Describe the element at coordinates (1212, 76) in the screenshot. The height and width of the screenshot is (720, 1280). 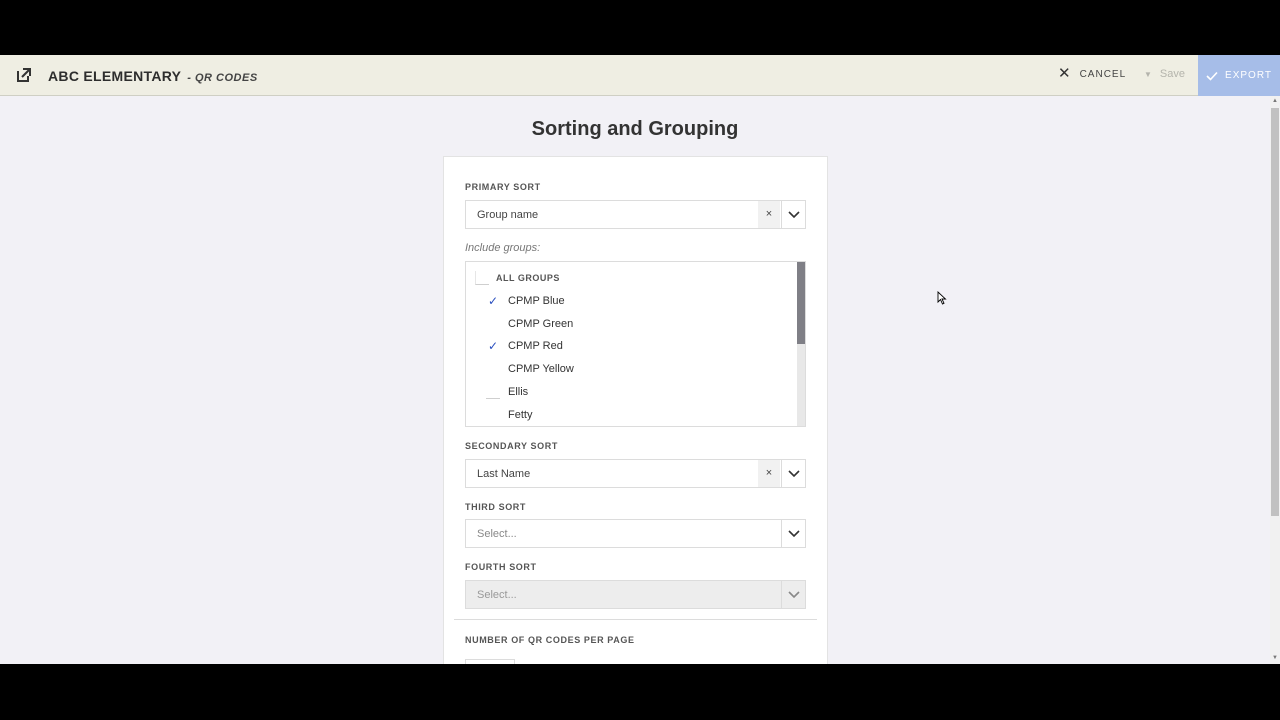
I see `checkmark-icon` at that location.